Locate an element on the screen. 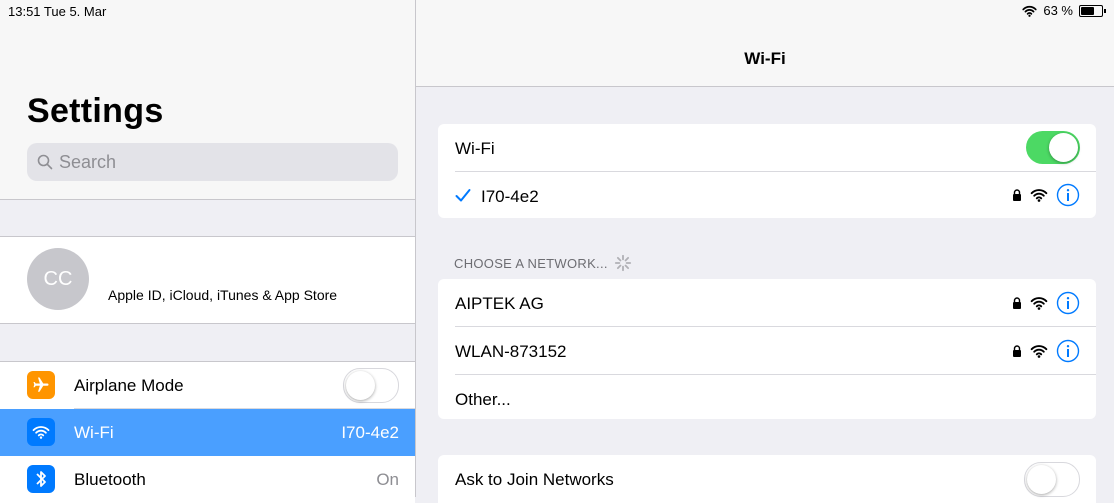 This screenshot has width=1114, height=503. sidebar-item-airplane-mode: Airplane Mode is located at coordinates (207, 385).